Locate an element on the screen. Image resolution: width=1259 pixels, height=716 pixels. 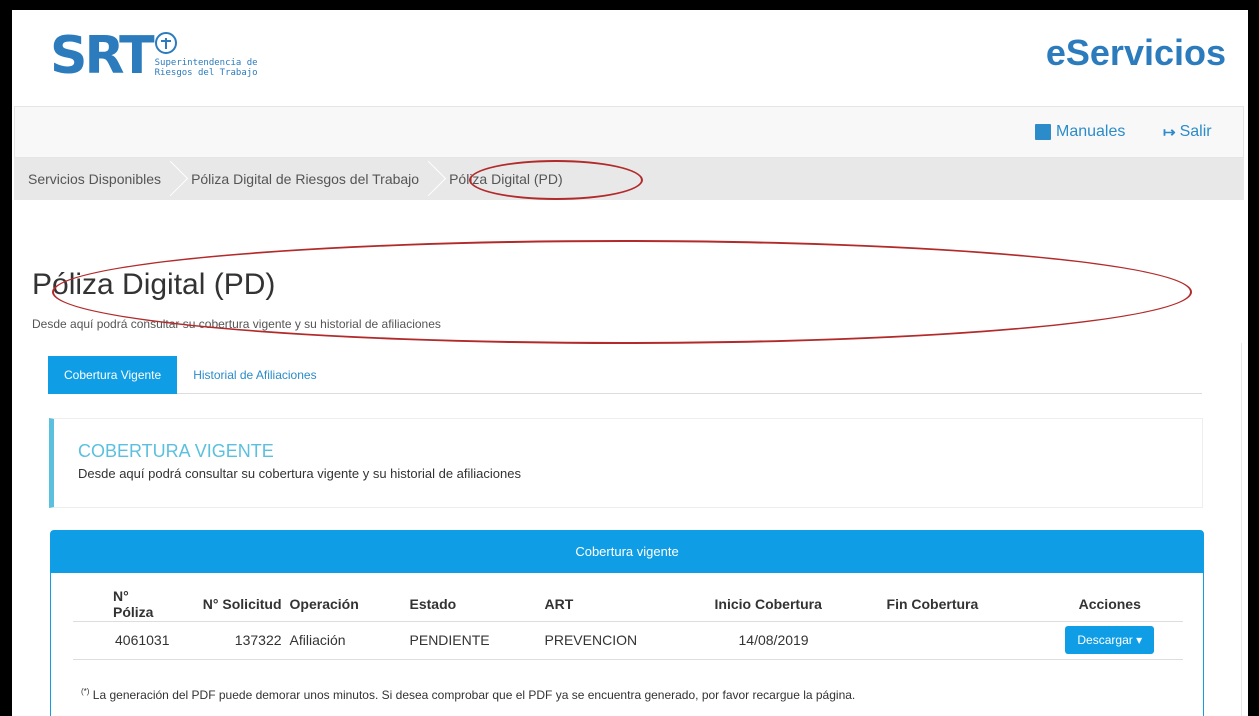
annotation-oval-table is located at coordinates (622, 292).